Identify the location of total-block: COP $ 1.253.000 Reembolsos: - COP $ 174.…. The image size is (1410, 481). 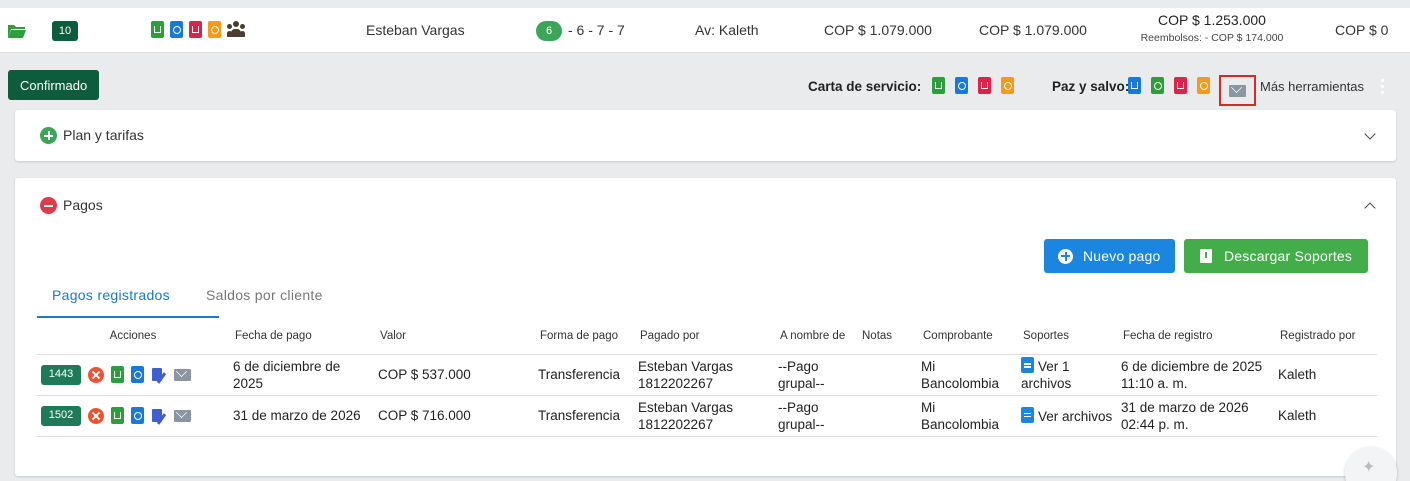
(1212, 28).